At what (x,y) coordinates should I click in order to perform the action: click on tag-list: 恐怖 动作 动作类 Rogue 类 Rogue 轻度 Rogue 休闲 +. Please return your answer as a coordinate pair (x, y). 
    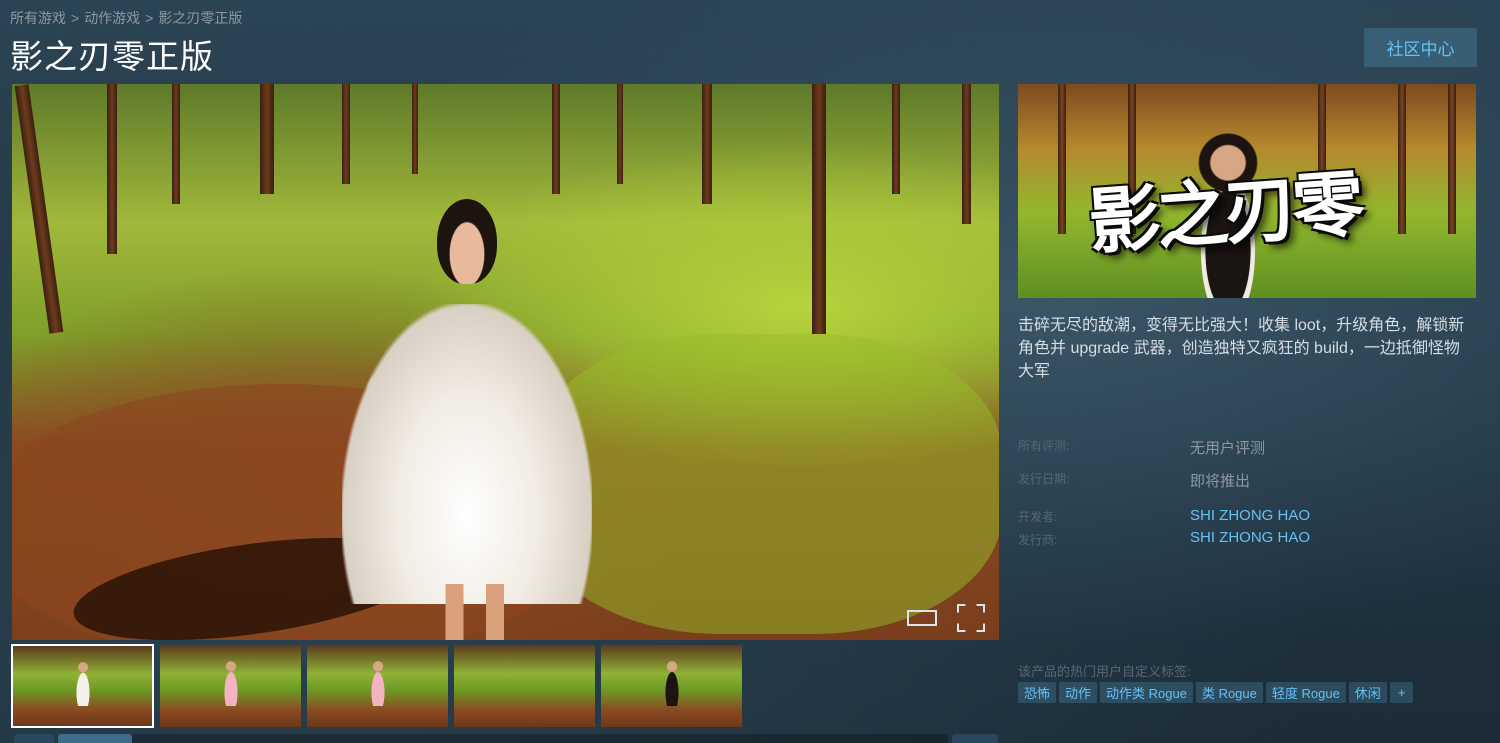
    Looking at the image, I should click on (1216, 692).